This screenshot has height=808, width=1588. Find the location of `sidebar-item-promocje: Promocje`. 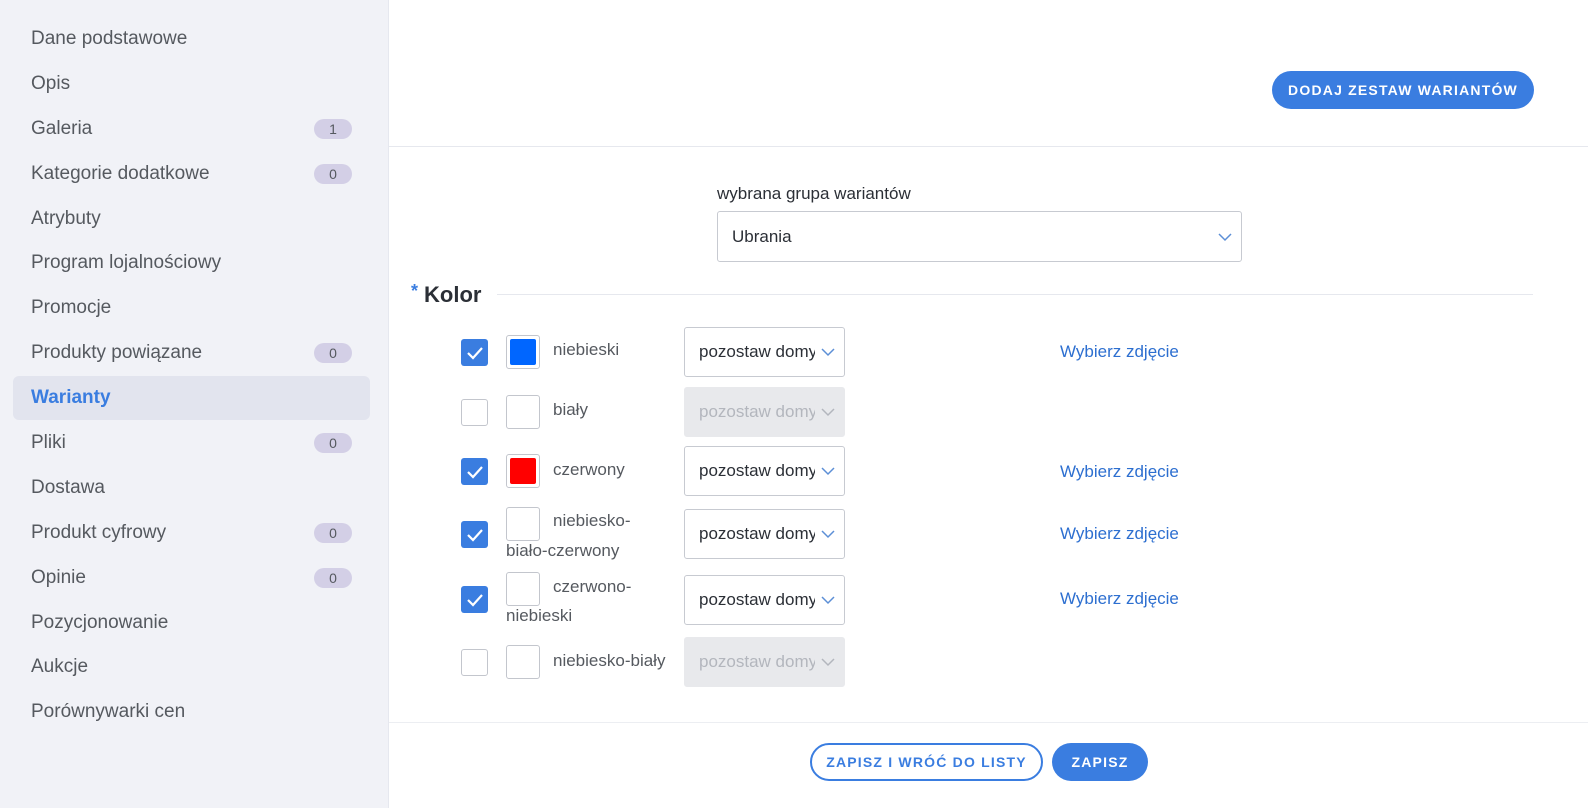

sidebar-item-promocje: Promocje is located at coordinates (191, 308).